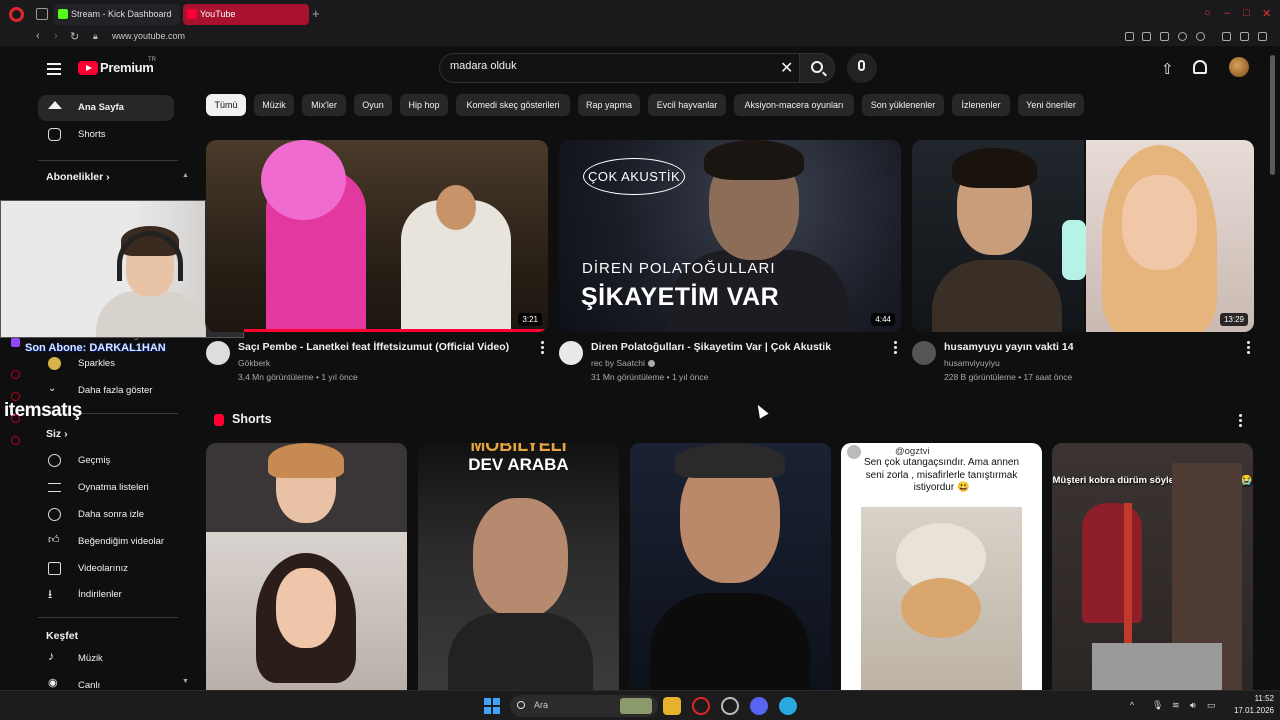 The image size is (1280, 720). What do you see at coordinates (1262, 36) in the screenshot?
I see `menu-icon` at bounding box center [1262, 36].